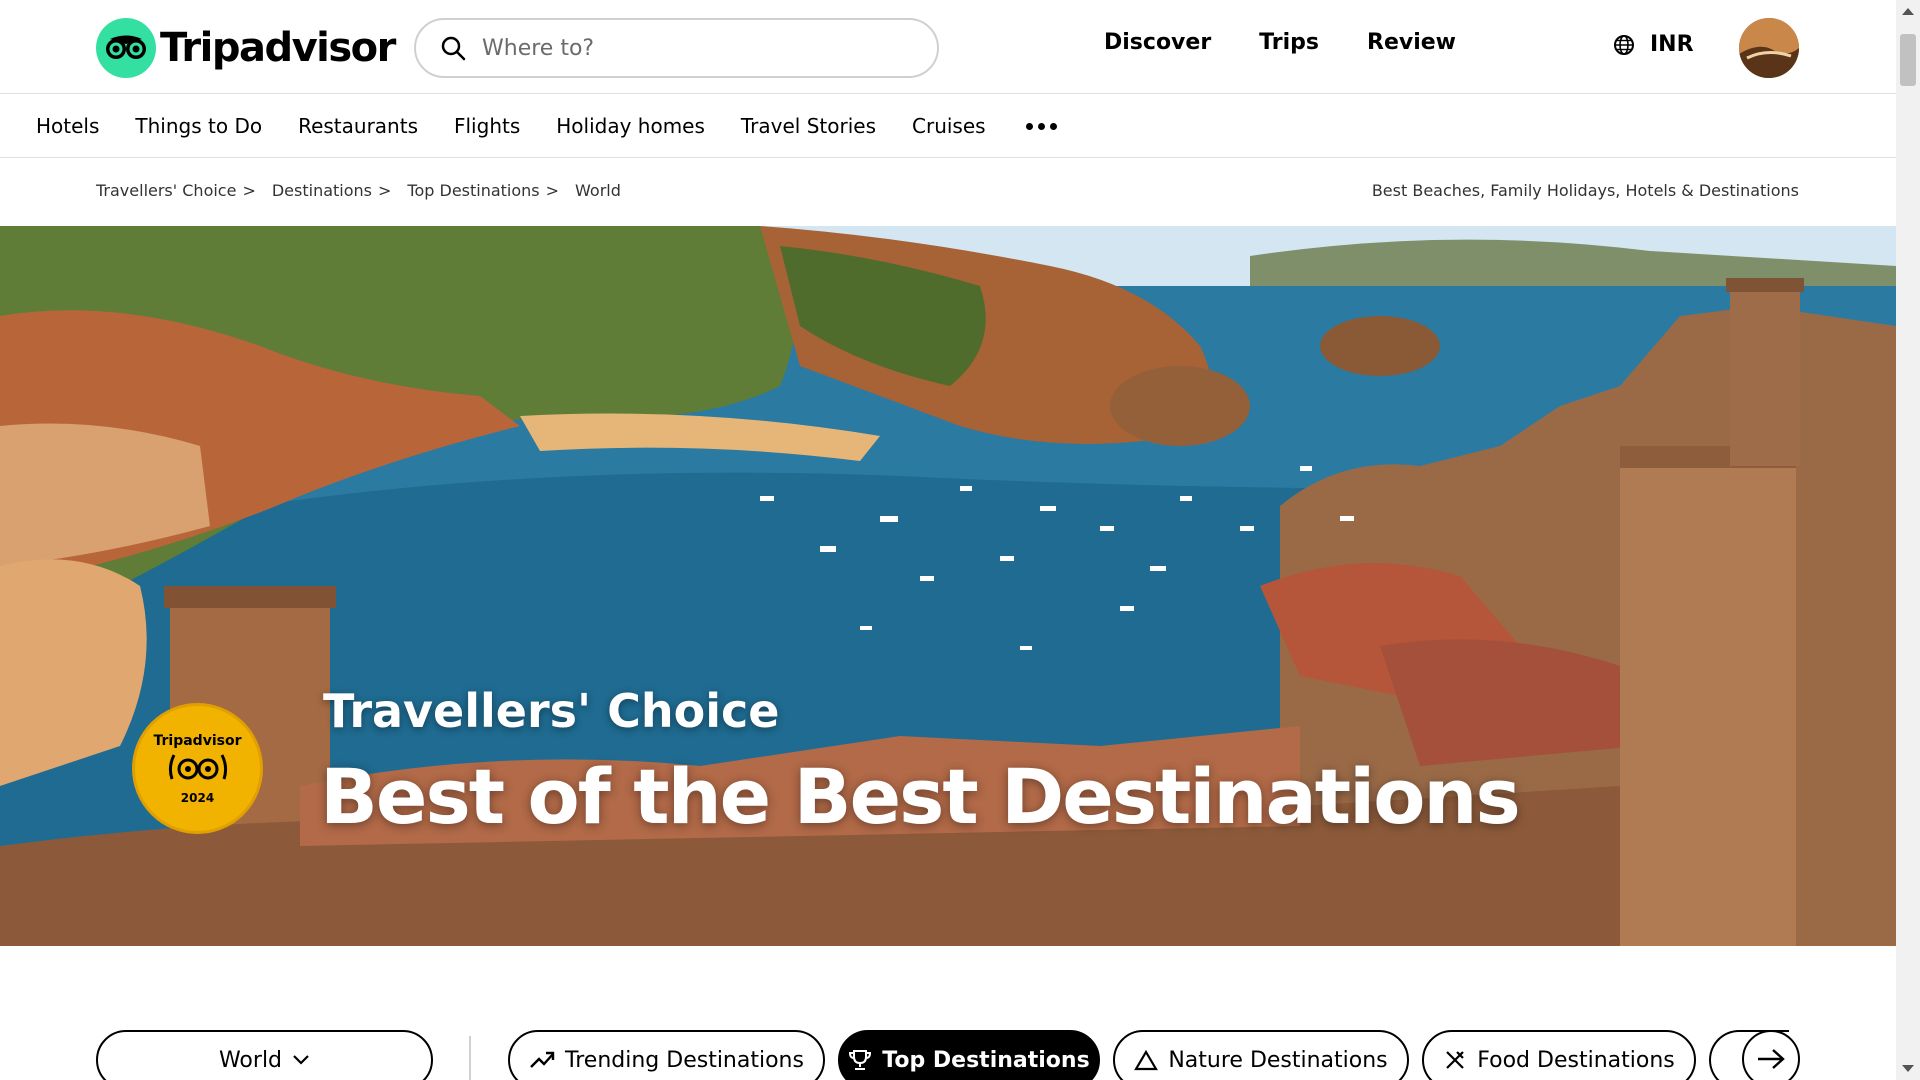 This screenshot has height=1080, width=1920. I want to click on owl-laurel-icon, so click(197, 766).